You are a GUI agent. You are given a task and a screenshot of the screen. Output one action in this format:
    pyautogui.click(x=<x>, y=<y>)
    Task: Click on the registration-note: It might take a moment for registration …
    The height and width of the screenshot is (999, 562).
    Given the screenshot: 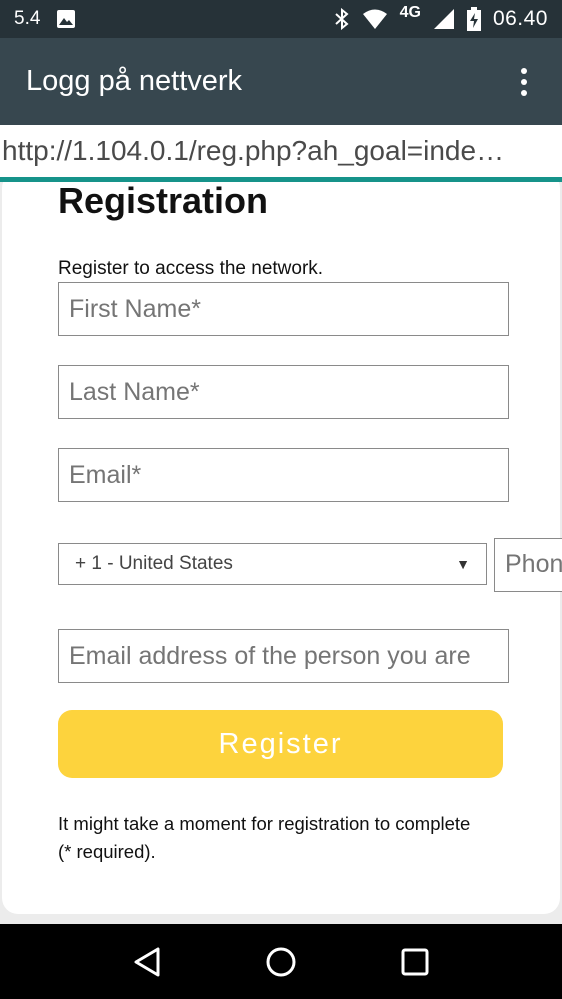 What is the action you would take?
    pyautogui.click(x=264, y=837)
    